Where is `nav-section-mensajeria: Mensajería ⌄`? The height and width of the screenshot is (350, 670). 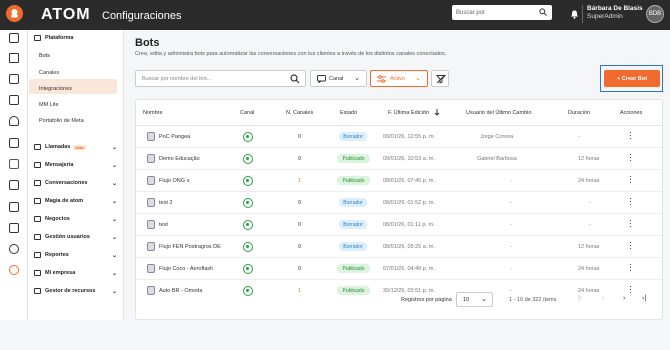
nav-section-mensajeria: Mensajería ⌄ is located at coordinates (75, 165).